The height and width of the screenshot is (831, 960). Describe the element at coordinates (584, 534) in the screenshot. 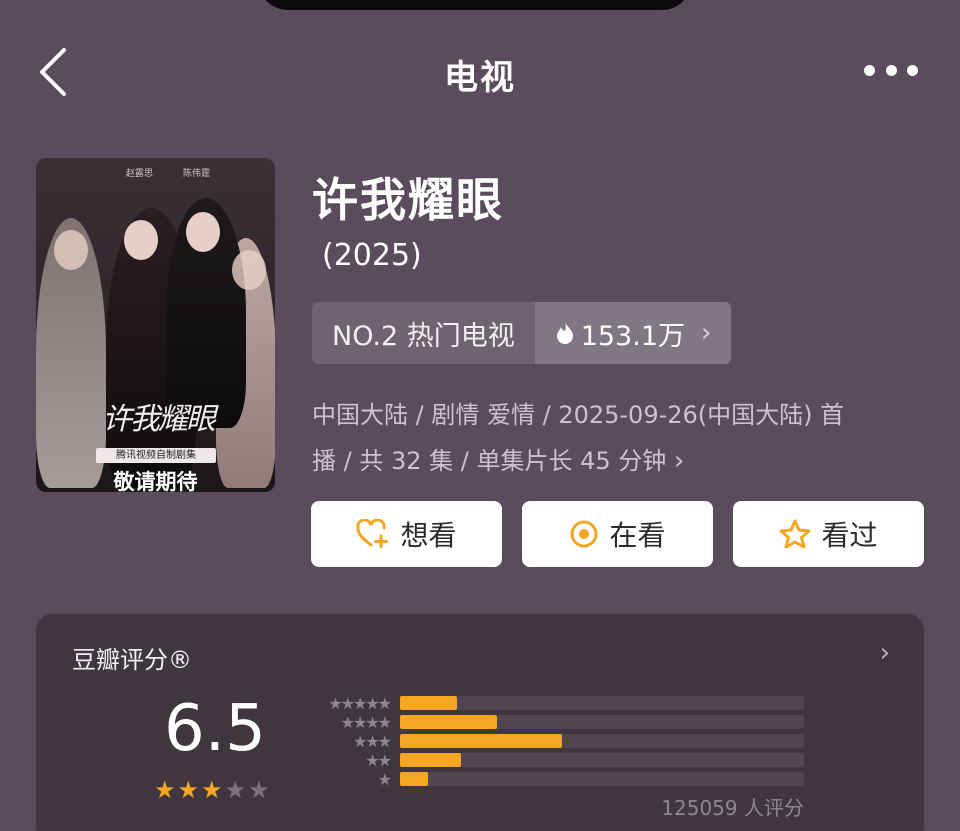

I see `target-icon` at that location.